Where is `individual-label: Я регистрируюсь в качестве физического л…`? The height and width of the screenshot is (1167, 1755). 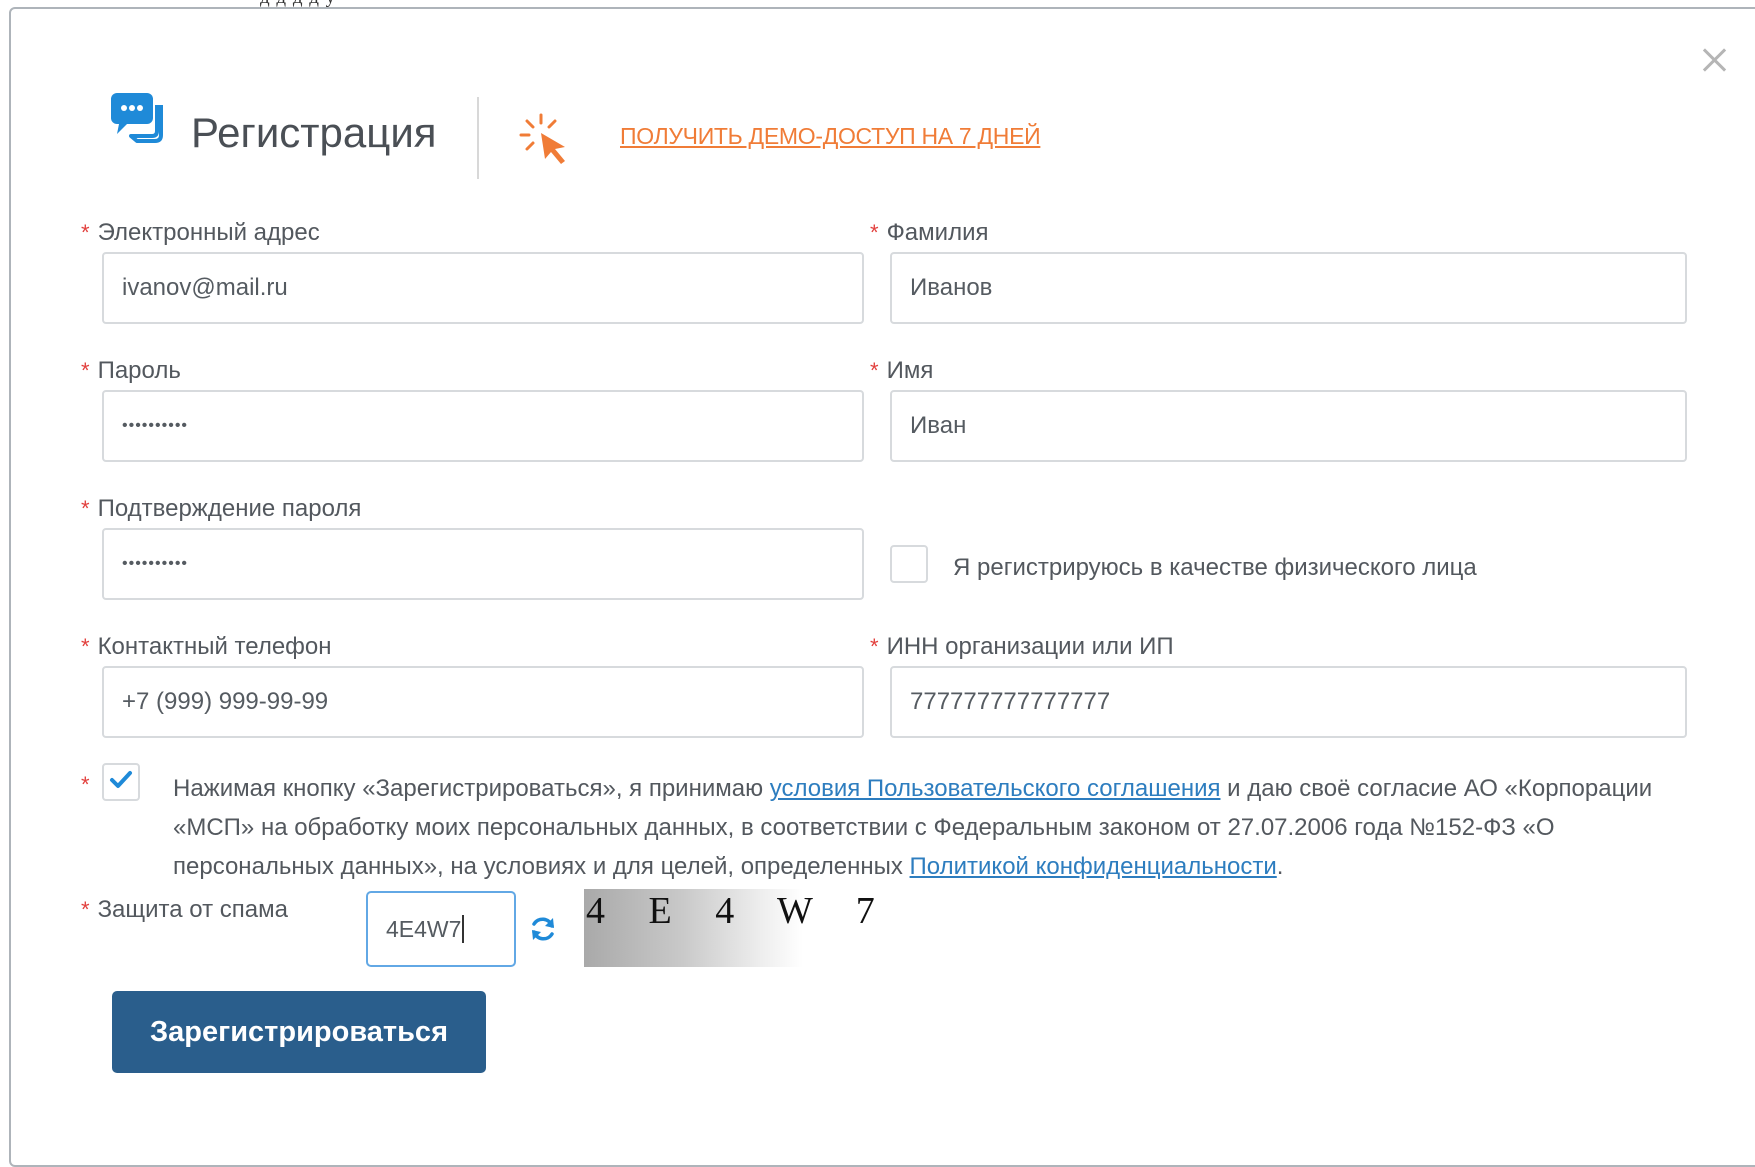
individual-label: Я регистрируюсь в качестве физического л… is located at coordinates (1215, 567).